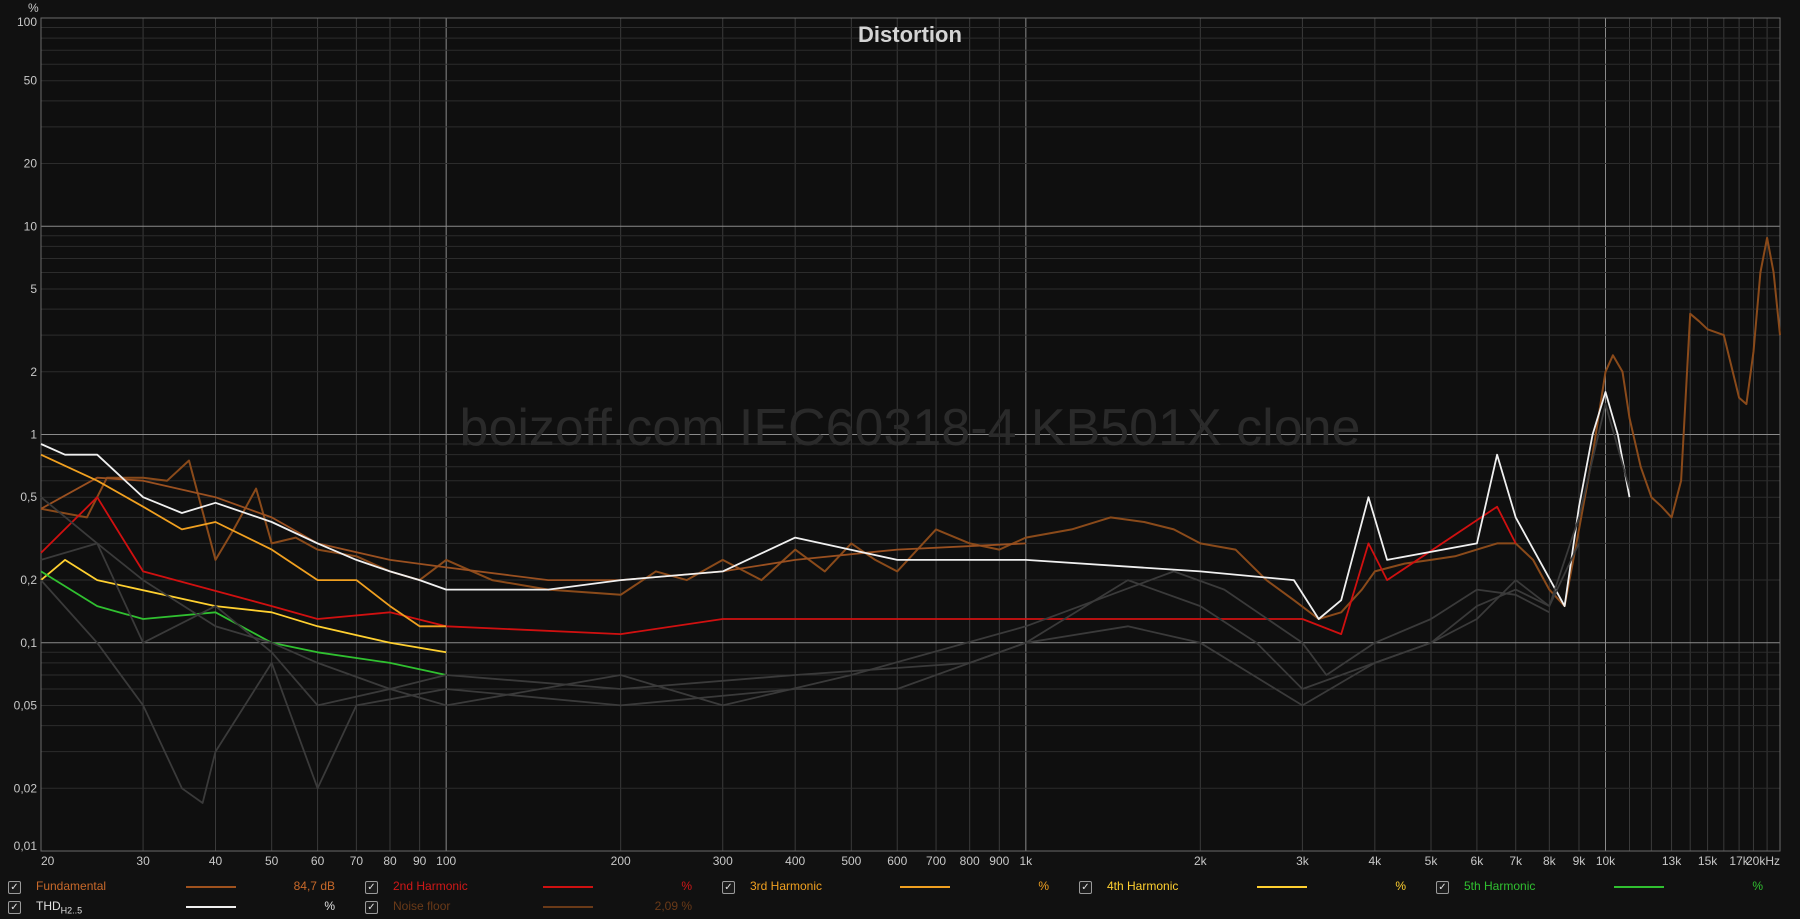 Image resolution: width=1800 pixels, height=919 pixels. What do you see at coordinates (420, 861) in the screenshot?
I see `x-tick-label: 90` at bounding box center [420, 861].